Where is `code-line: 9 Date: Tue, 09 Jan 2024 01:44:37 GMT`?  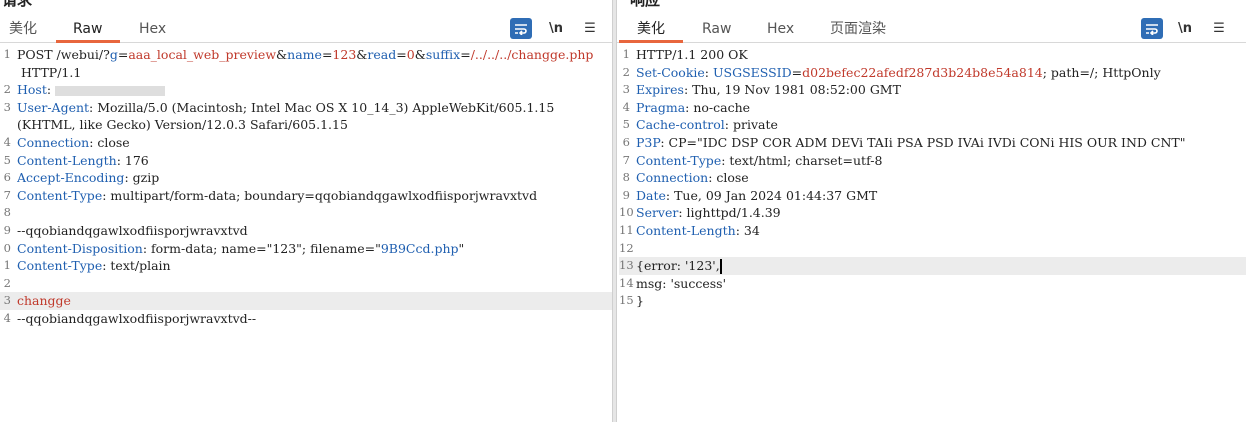
code-line: 9 Date: Tue, 09 Jan 2024 01:44:37 GMT is located at coordinates (932, 196).